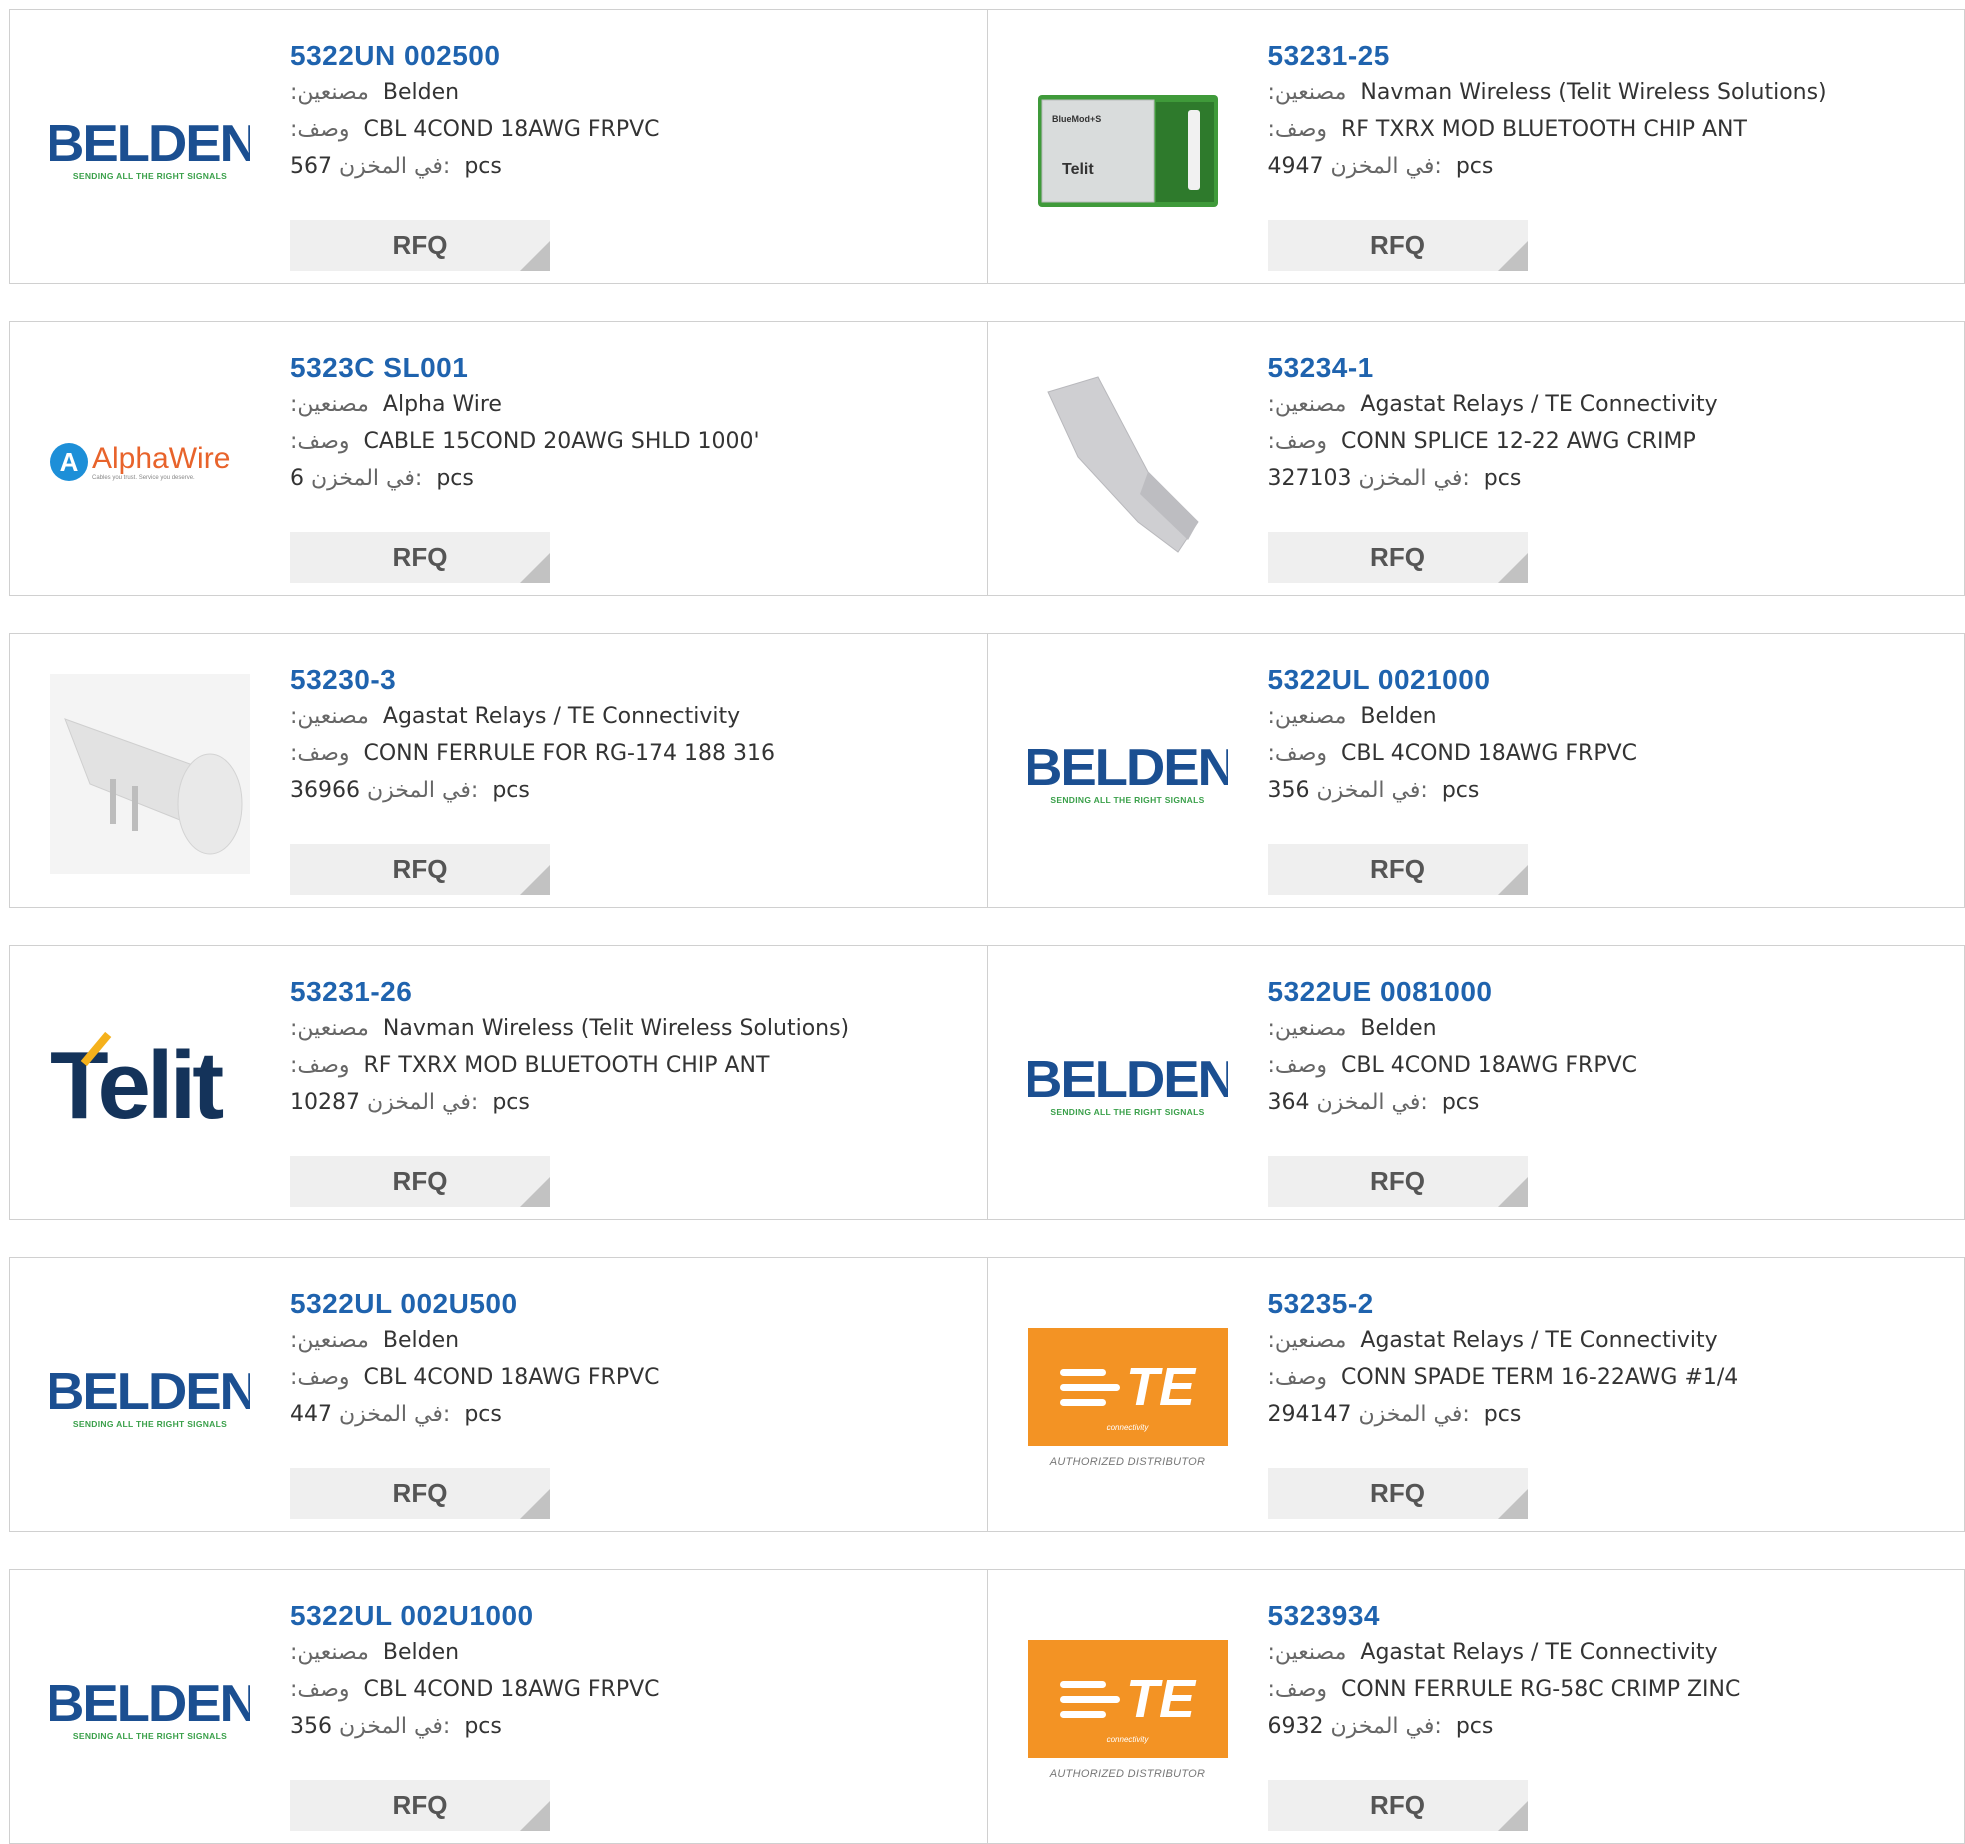 Image resolution: width=1965 pixels, height=1844 pixels. Describe the element at coordinates (1489, 753) in the screenshot. I see `description-value: CBL 4COND 18AWG FRPVC` at that location.